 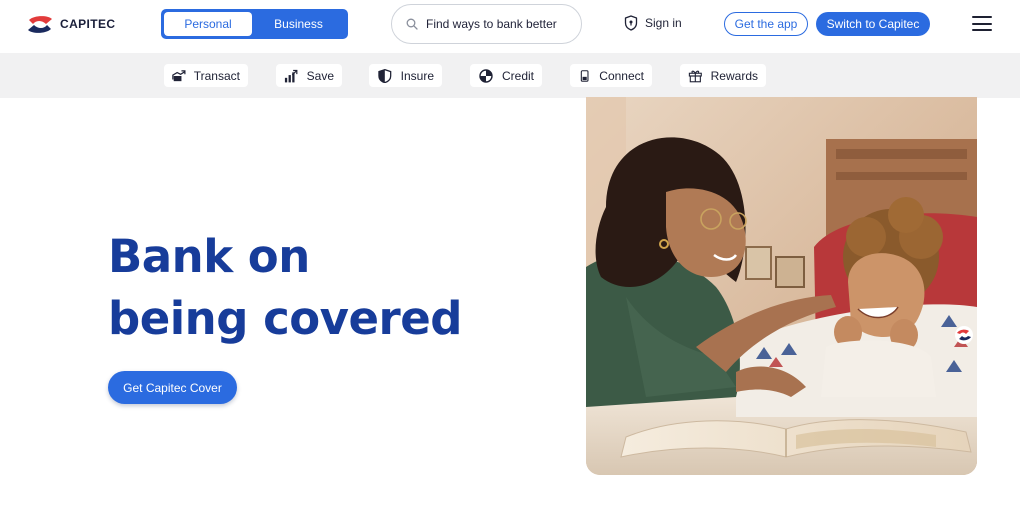 I want to click on nav-label-transact: Transact, so click(x=216, y=75).